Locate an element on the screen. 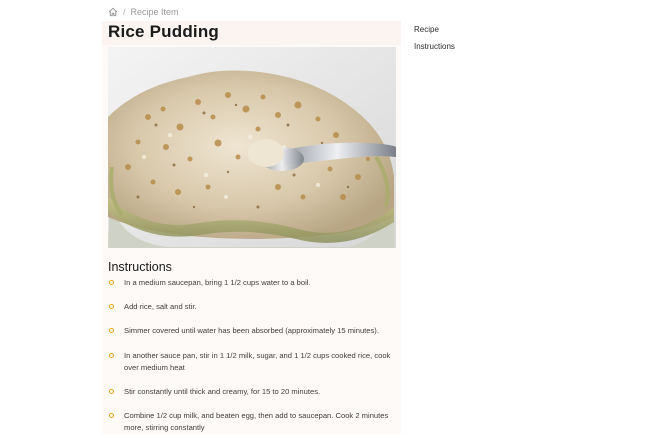 The image size is (652, 434). side-nav-recipe: Recipe is located at coordinates (434, 32).